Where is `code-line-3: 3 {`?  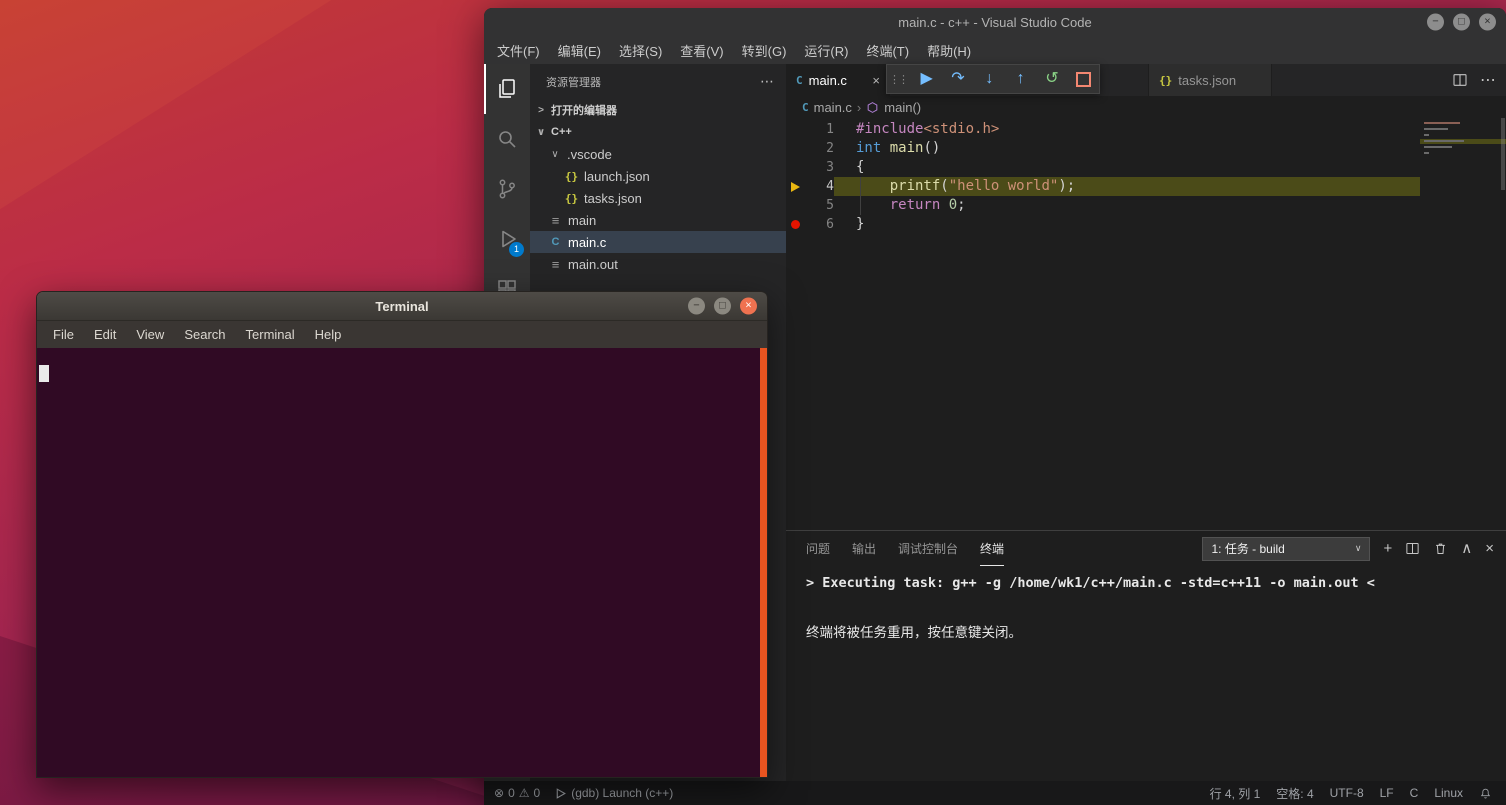 code-line-3: 3 { is located at coordinates (1103, 167).